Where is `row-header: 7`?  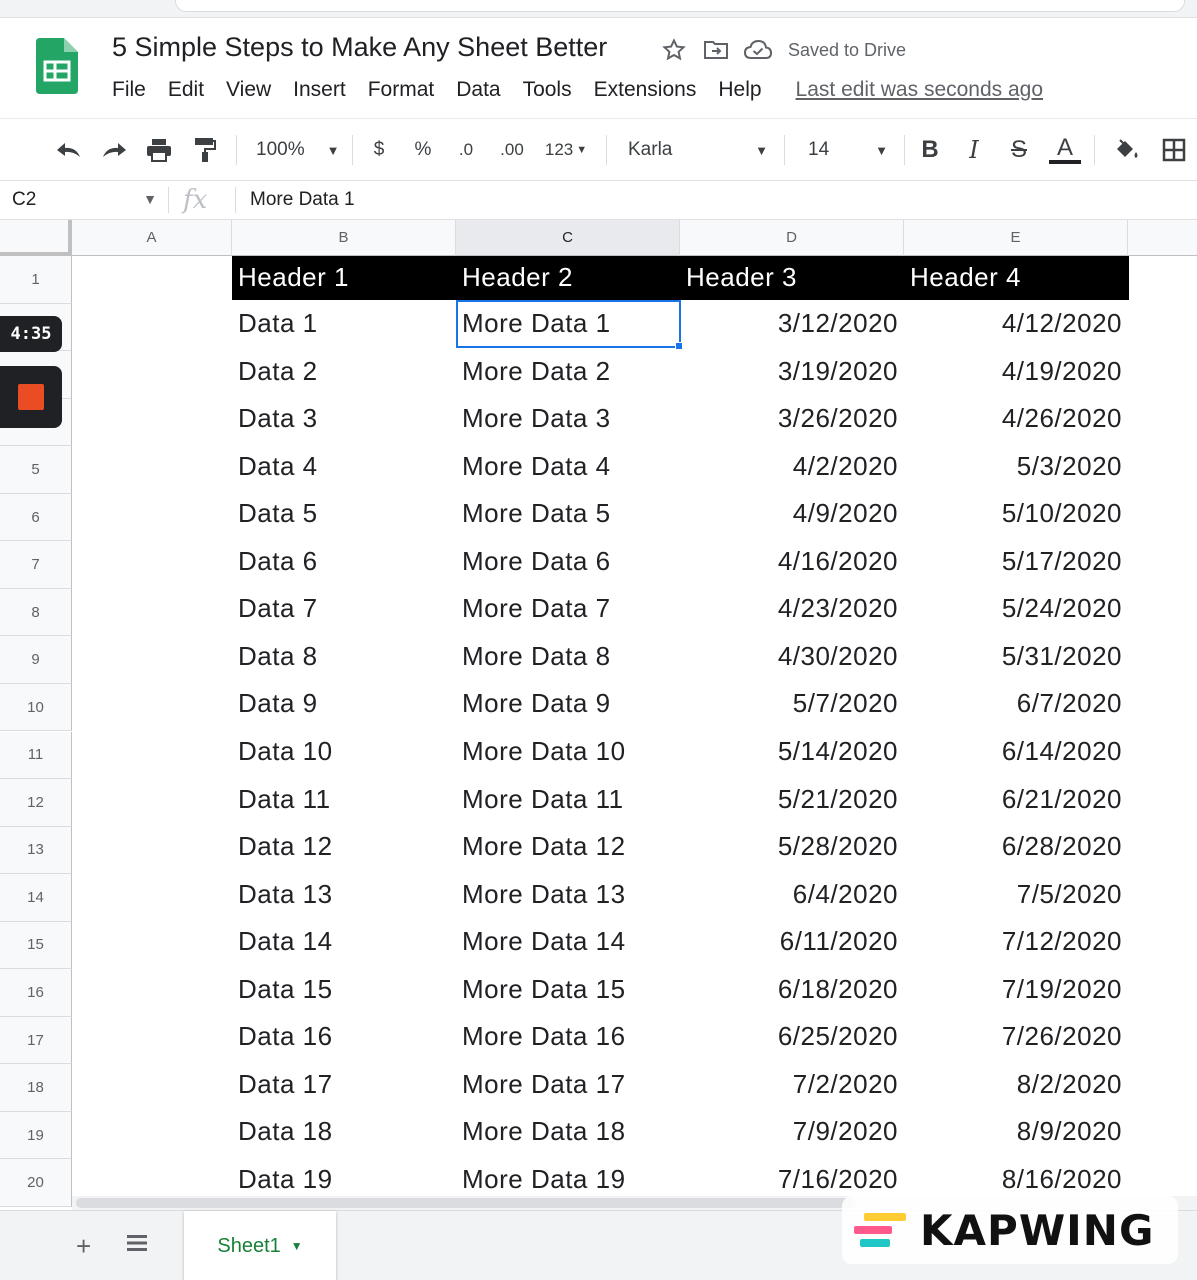
row-header: 7 is located at coordinates (36, 565).